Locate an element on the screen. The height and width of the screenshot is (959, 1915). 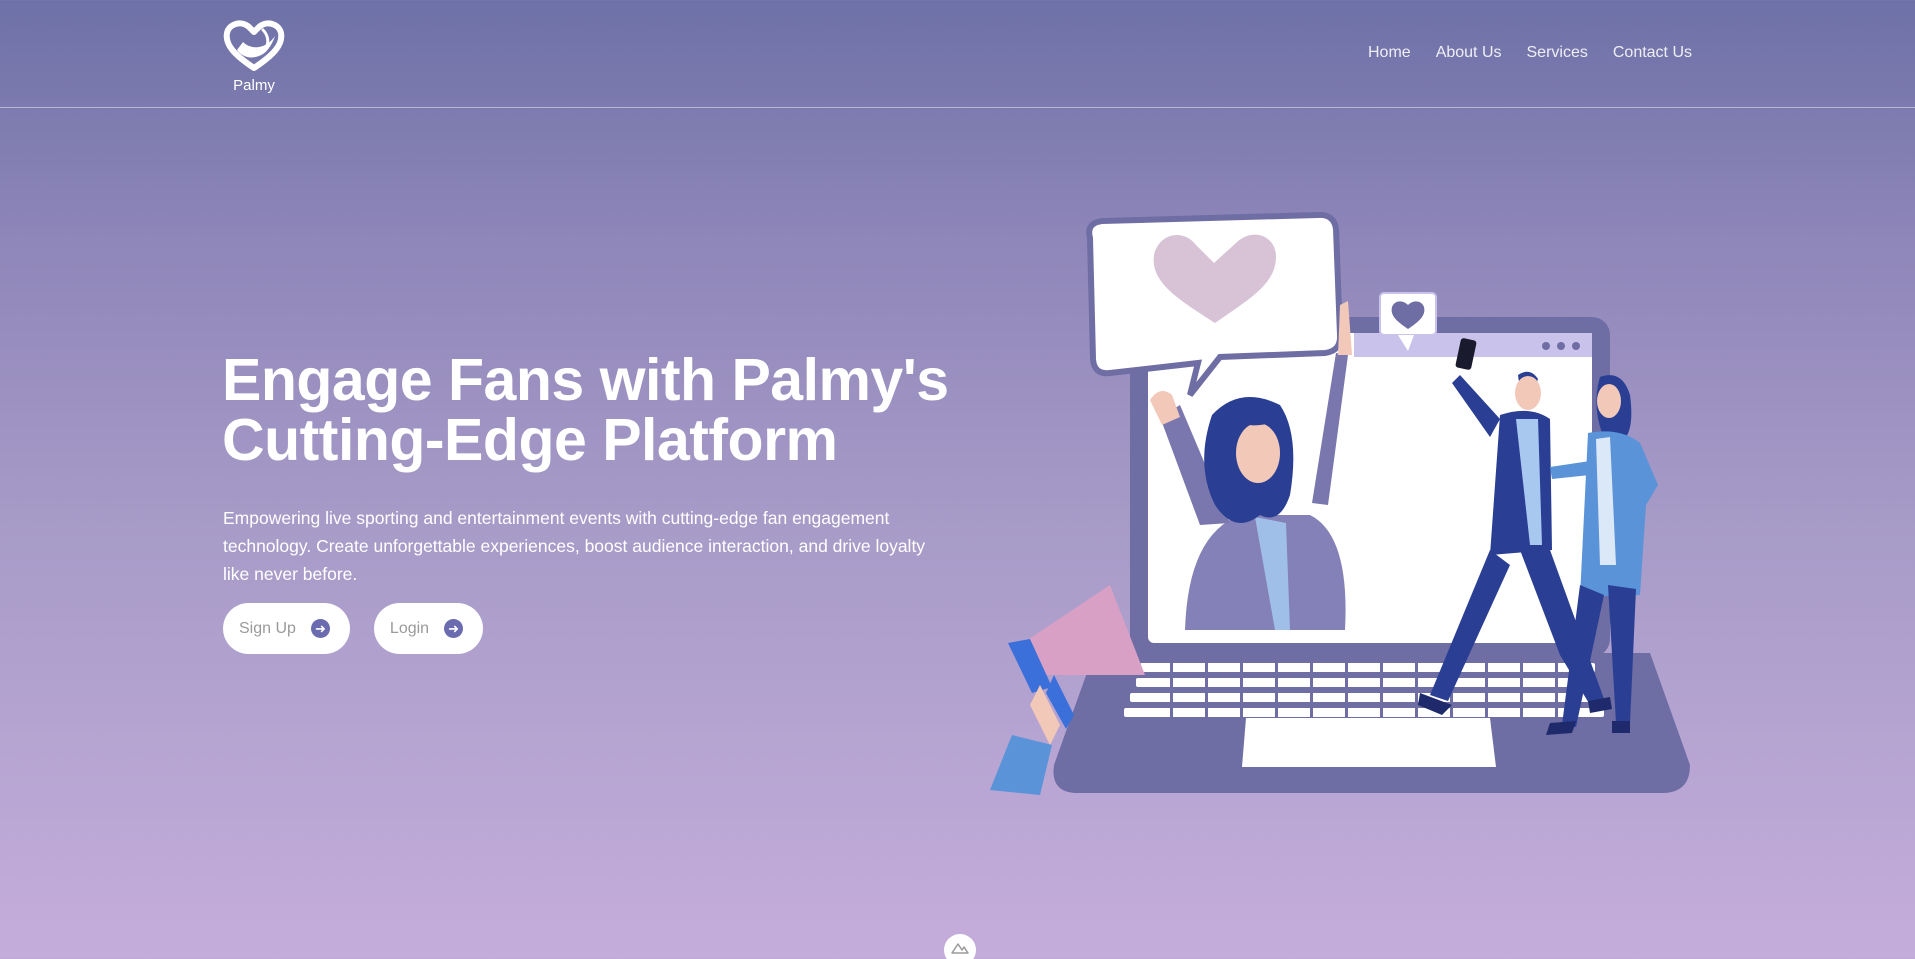
nav-home: Home is located at coordinates (1389, 53).